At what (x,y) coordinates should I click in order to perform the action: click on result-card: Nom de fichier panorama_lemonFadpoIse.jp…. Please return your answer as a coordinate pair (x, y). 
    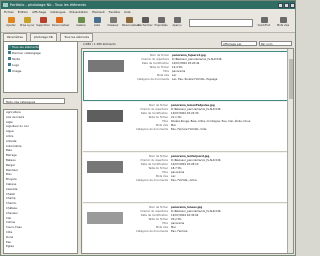
    Looking at the image, I should click on (187, 127).